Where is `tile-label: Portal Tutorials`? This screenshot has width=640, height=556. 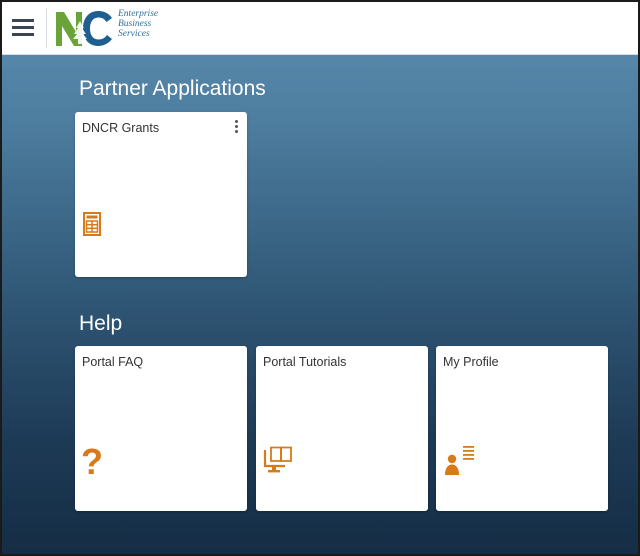
tile-label: Portal Tutorials is located at coordinates (305, 362).